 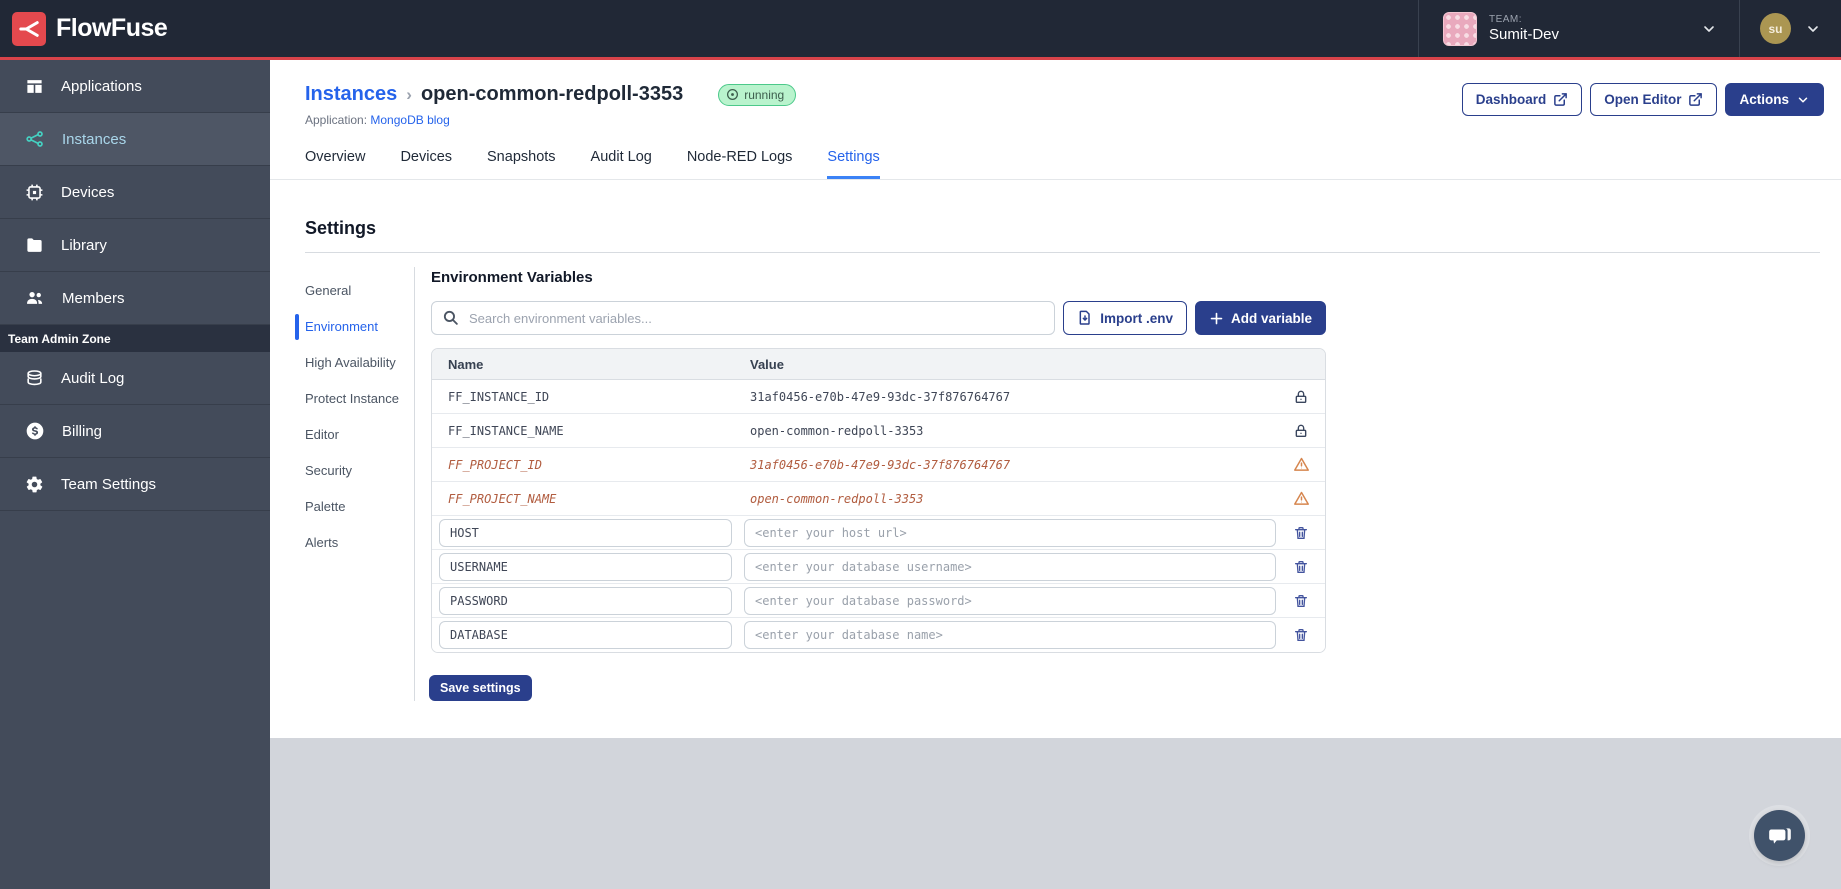 I want to click on tab-devices: Devices, so click(x=426, y=164).